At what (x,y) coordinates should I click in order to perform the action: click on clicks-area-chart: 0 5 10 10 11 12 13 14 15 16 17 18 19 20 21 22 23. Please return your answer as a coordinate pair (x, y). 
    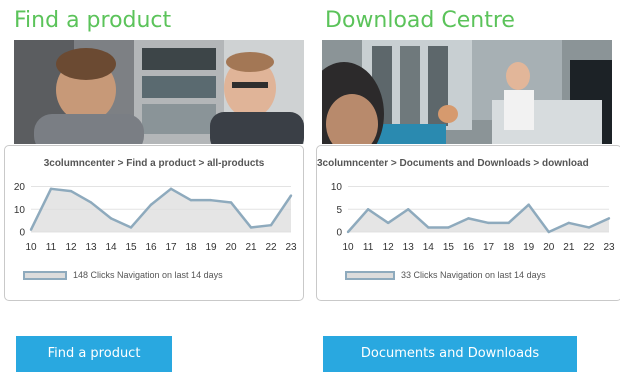
    Looking at the image, I should click on (473, 217).